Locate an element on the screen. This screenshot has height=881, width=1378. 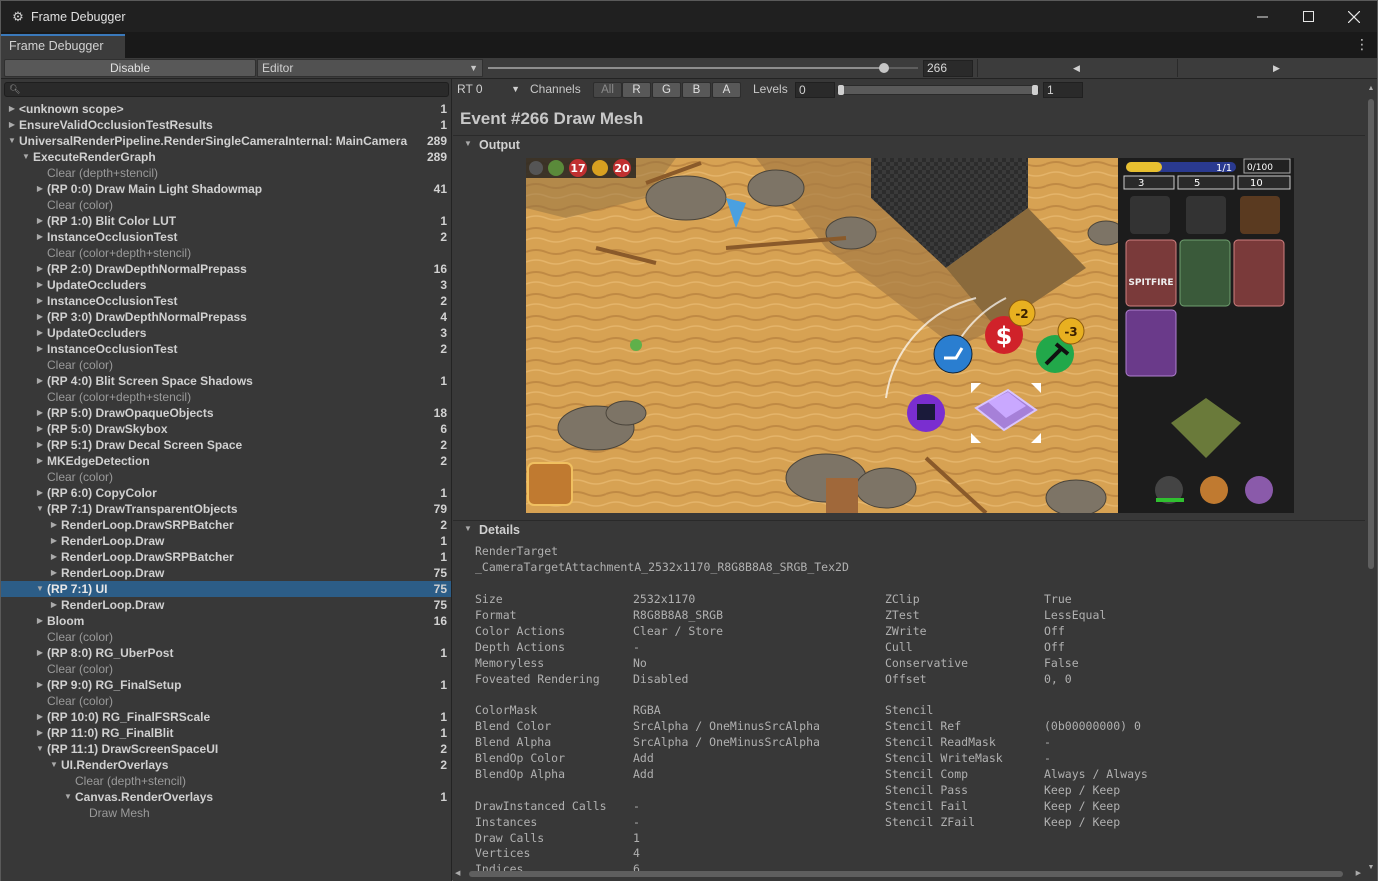
horizontal-scrollbar-thumb is located at coordinates (906, 874).